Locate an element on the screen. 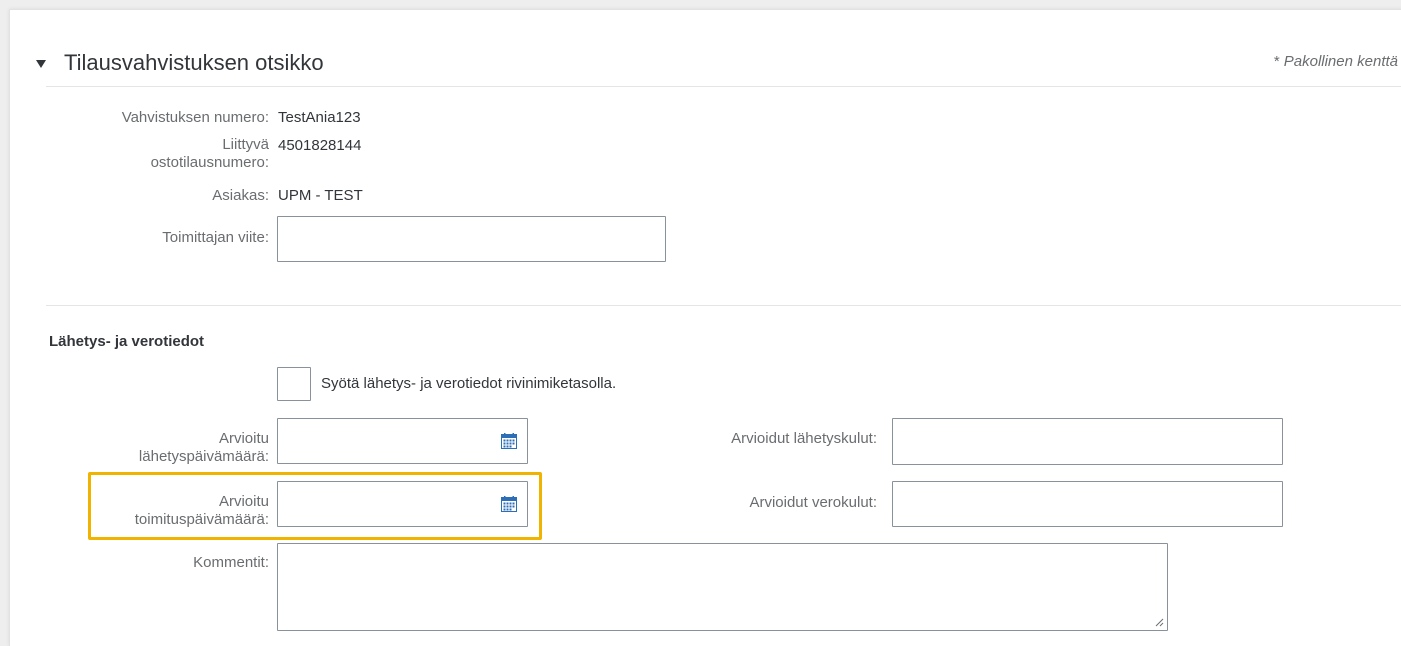  header-divider is located at coordinates (723, 86).